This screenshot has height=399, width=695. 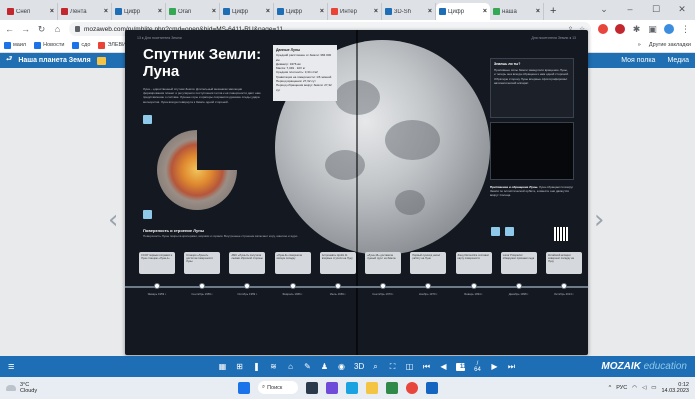 I want to click on table-of-contents-icon: ▦, so click(x=222, y=366).